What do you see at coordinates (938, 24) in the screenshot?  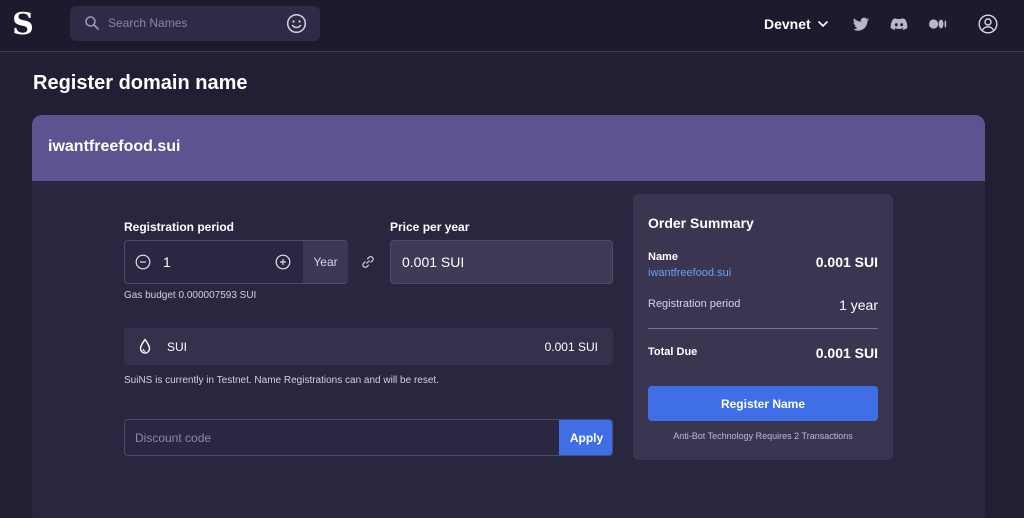 I see `medium-icon` at bounding box center [938, 24].